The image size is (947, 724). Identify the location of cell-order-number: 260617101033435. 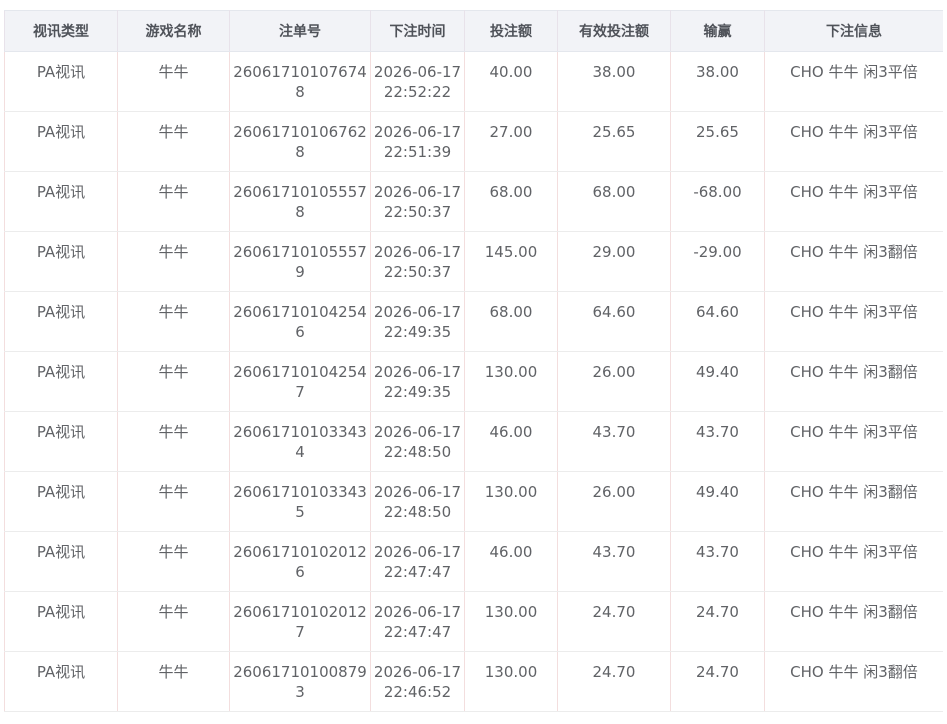
(300, 501).